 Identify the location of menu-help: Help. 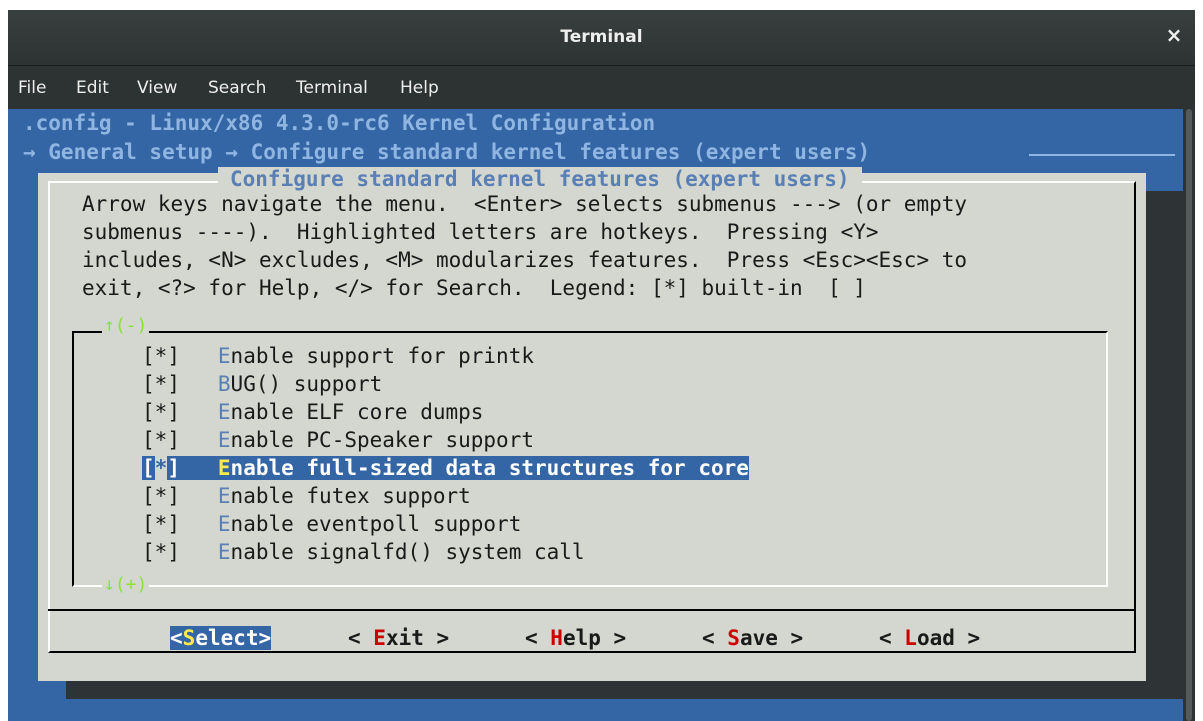
(419, 88).